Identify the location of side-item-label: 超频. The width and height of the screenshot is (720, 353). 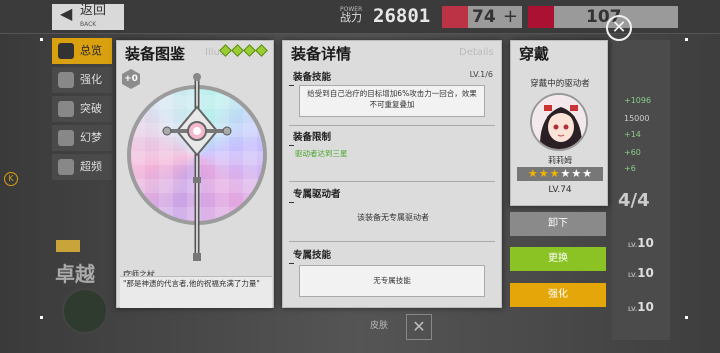
(91, 166).